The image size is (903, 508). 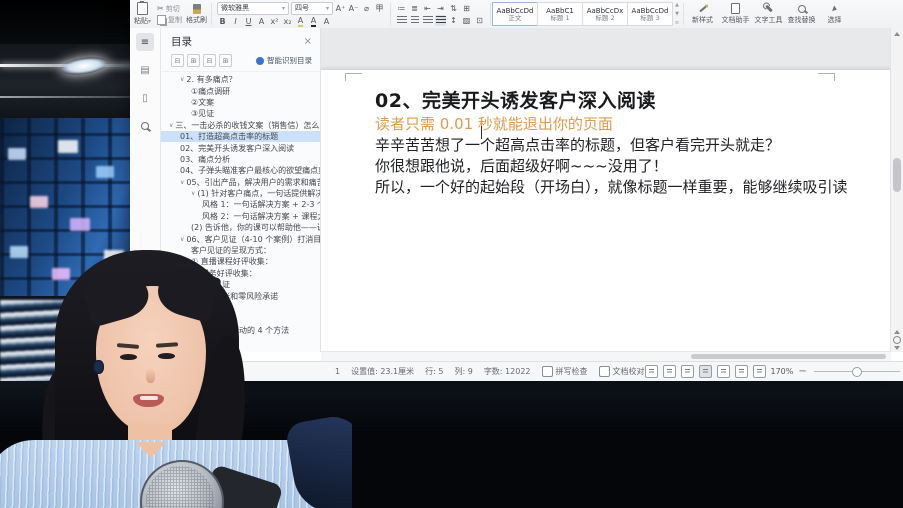 What do you see at coordinates (240, 102) in the screenshot?
I see `toc-item: ②文案` at bounding box center [240, 102].